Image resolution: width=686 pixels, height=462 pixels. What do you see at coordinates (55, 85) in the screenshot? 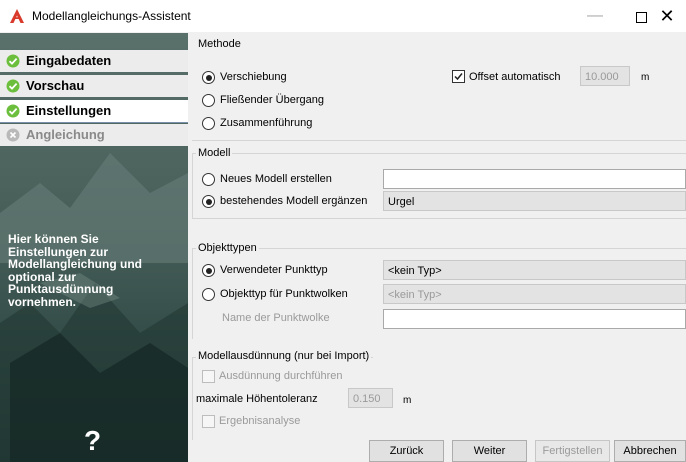
I see `sidebar-item-label: Vorschau` at bounding box center [55, 85].